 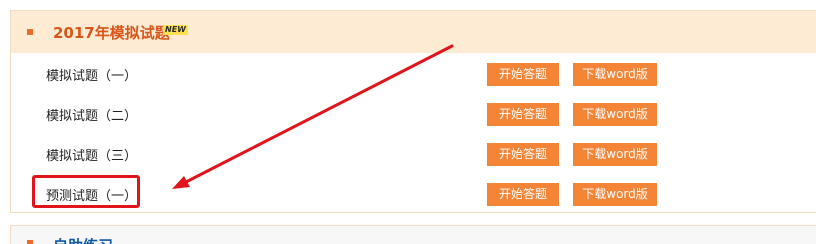 I want to click on highlight-box, so click(x=86, y=191).